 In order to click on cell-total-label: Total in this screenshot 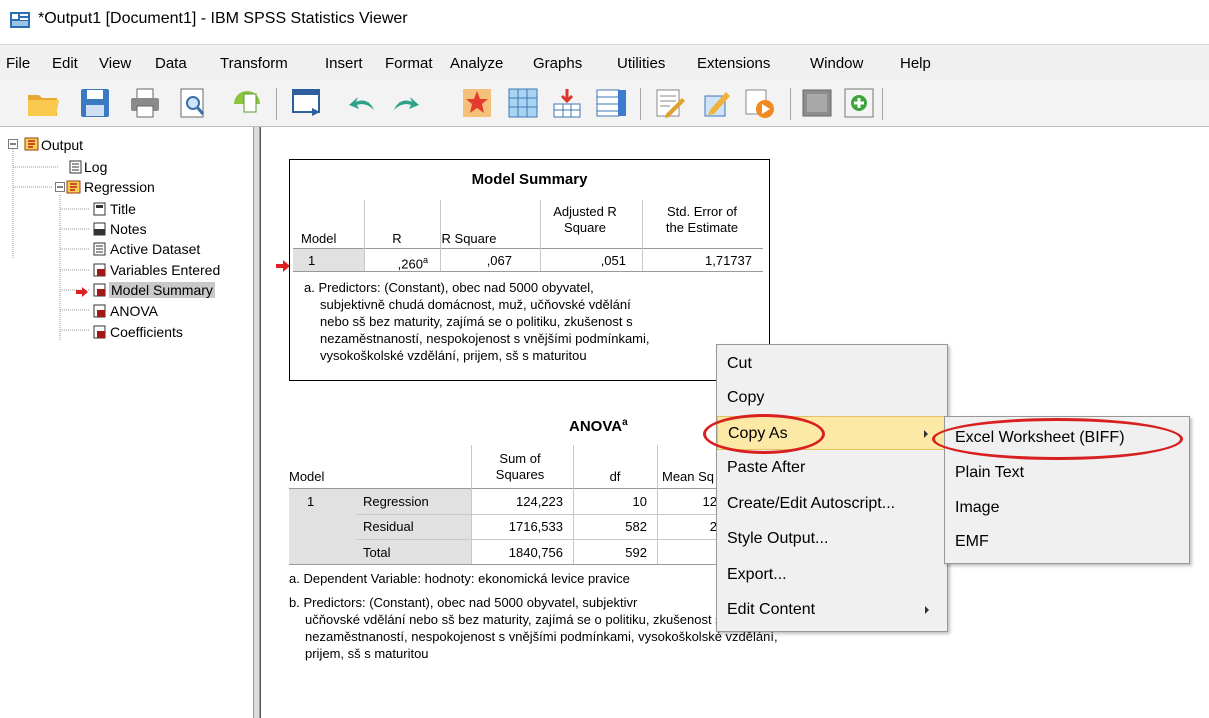, I will do `click(377, 552)`.